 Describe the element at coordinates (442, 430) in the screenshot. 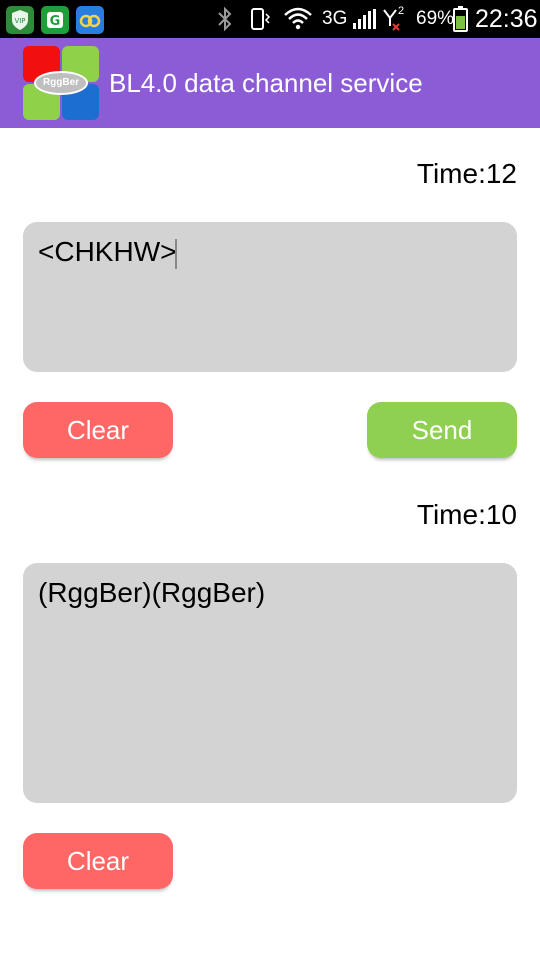

I see `send-button: Send` at that location.